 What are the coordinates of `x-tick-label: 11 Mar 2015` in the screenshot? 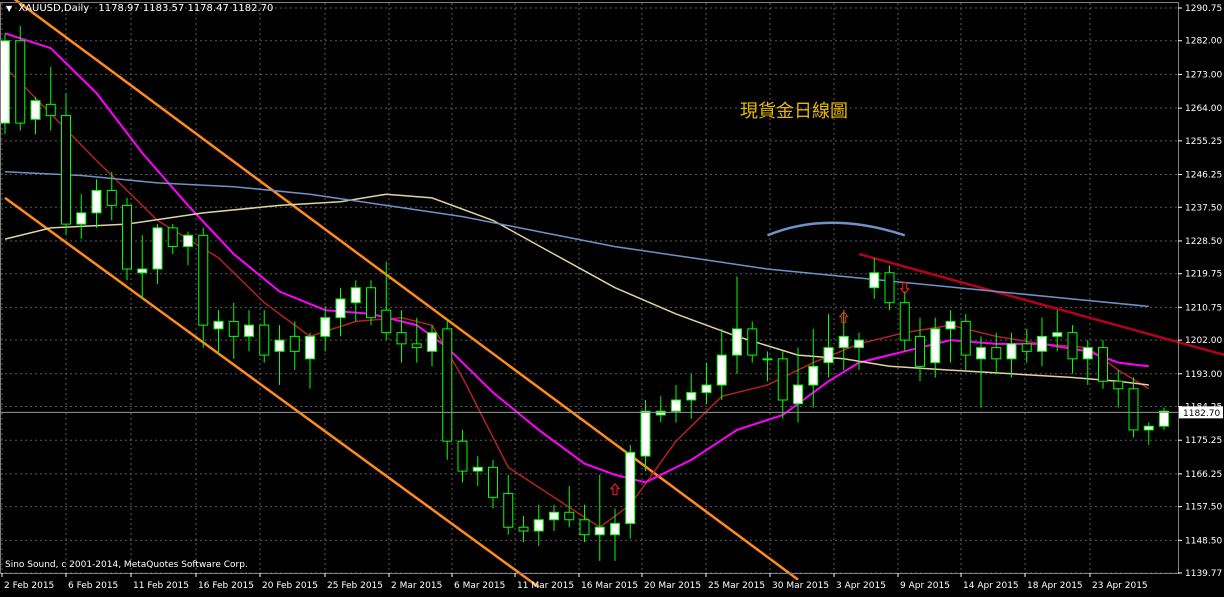 It's located at (545, 586).